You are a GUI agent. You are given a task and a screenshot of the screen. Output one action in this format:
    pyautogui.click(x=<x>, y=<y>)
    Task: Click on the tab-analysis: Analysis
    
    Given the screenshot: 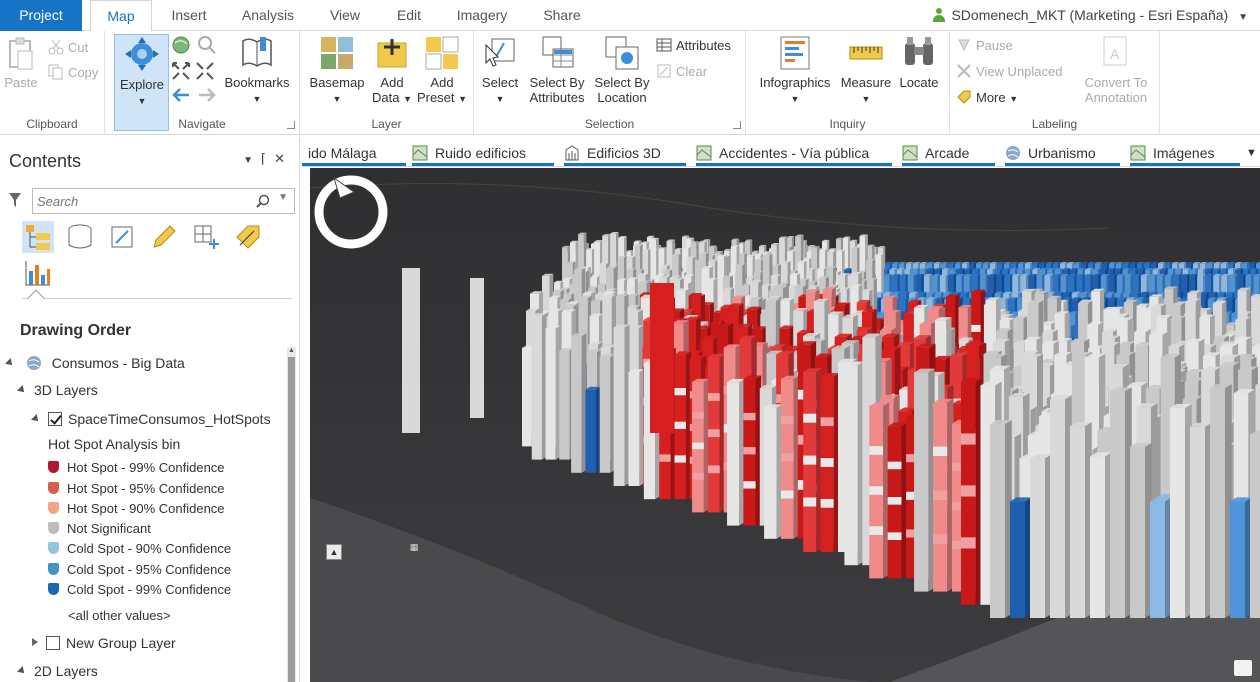 What is the action you would take?
    pyautogui.click(x=268, y=15)
    